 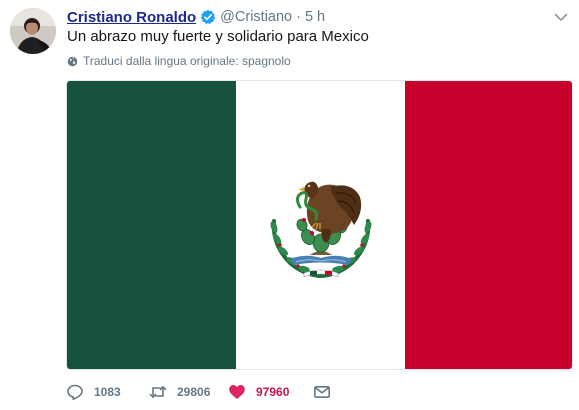 I want to click on reply-icon, so click(x=75, y=392).